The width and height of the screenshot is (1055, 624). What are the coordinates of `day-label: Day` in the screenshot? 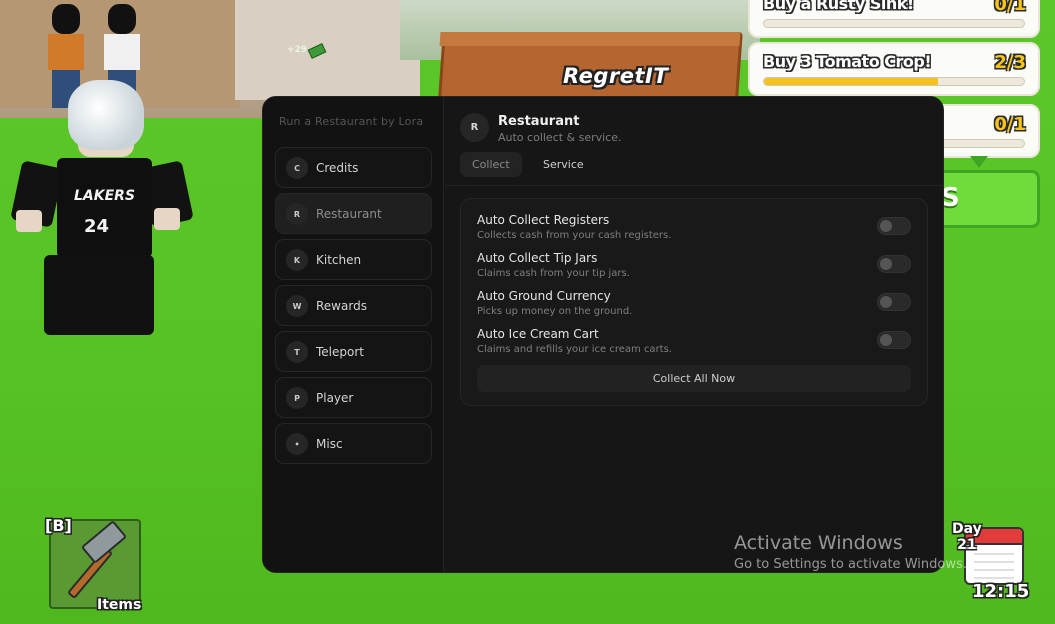 It's located at (967, 529).